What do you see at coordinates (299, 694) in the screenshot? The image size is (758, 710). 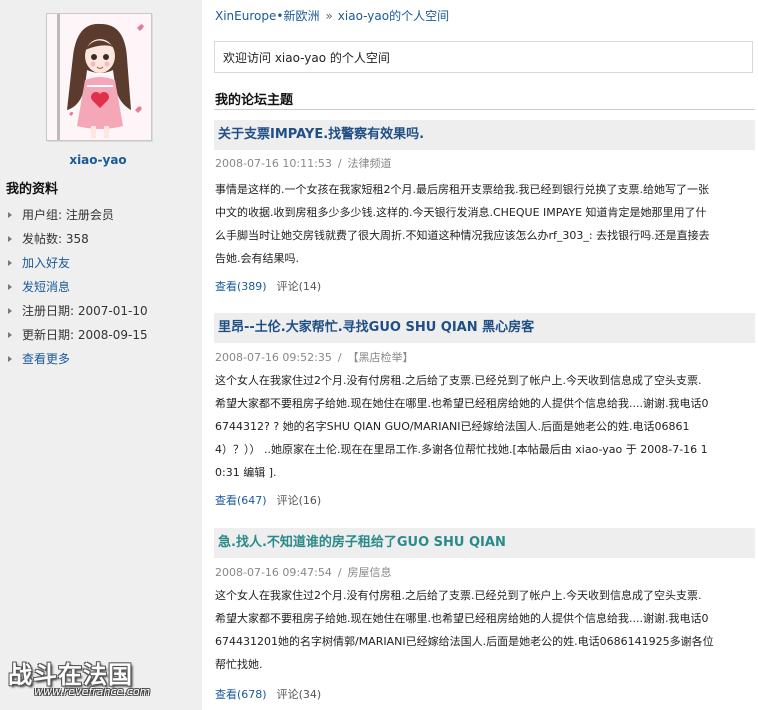 I see `post-comments-link: 评论(34)` at bounding box center [299, 694].